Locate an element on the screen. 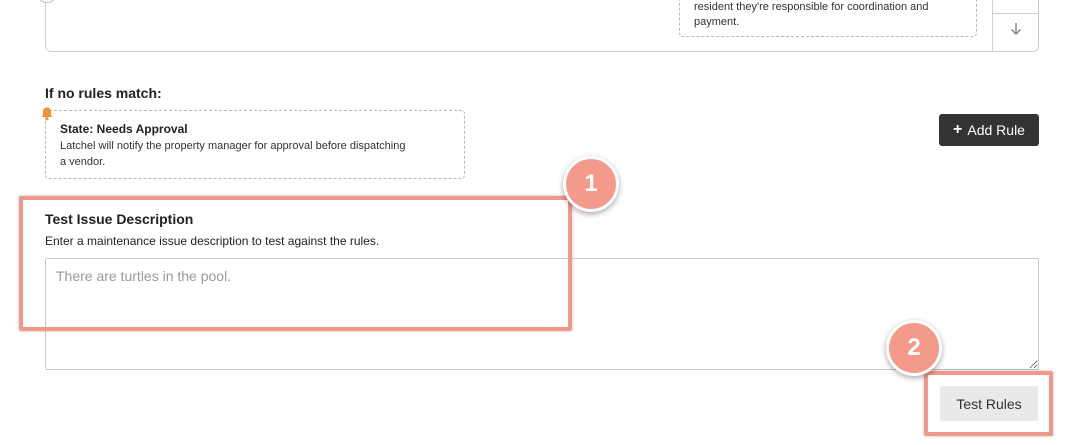 The image size is (1080, 445). reorder-divider is located at coordinates (1015, 13).